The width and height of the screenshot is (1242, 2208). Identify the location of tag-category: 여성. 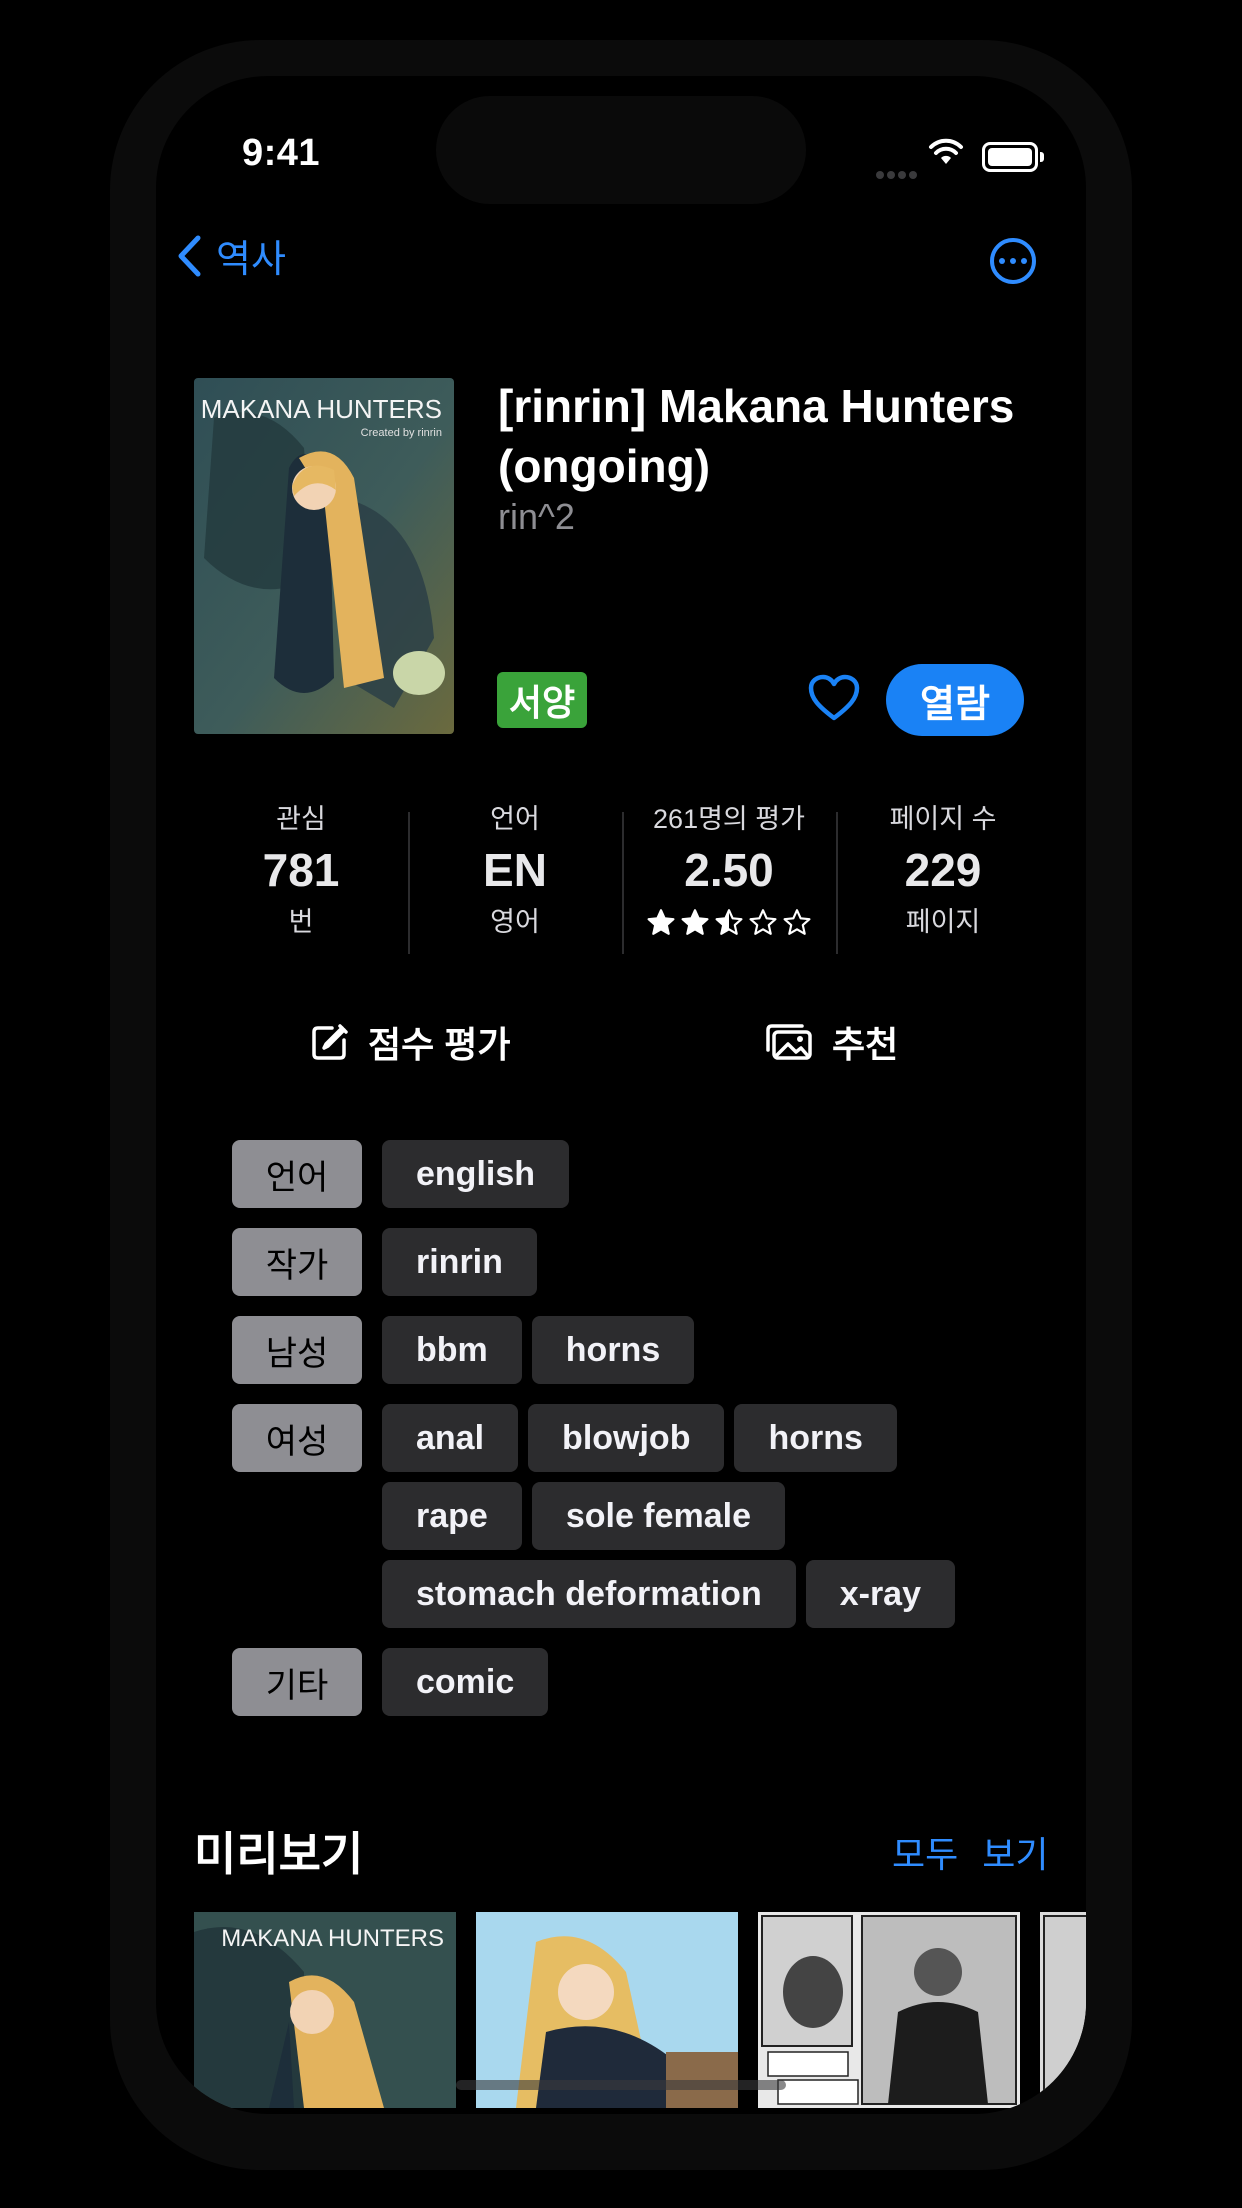
(297, 1438).